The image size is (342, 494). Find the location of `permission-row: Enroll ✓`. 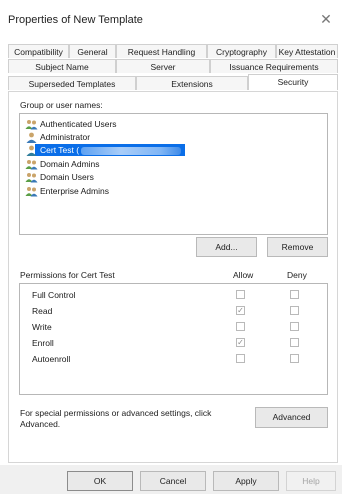

permission-row: Enroll ✓ is located at coordinates (173, 343).